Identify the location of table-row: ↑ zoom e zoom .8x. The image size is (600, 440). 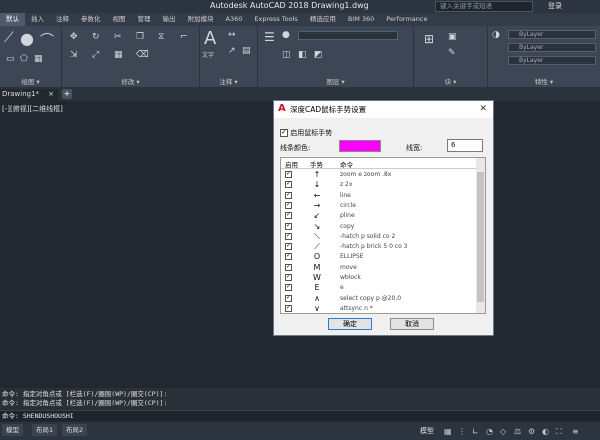
(379, 175).